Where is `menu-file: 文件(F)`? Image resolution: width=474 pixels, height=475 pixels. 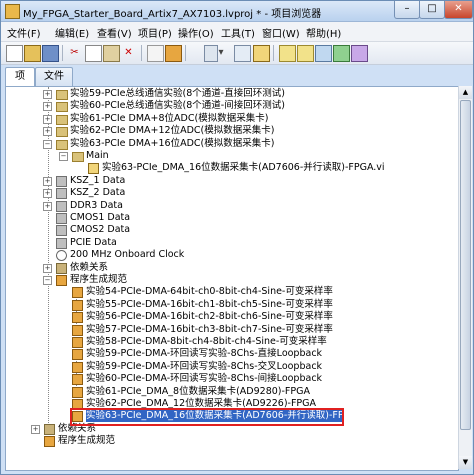
menu-file: 文件(F) is located at coordinates (24, 32).